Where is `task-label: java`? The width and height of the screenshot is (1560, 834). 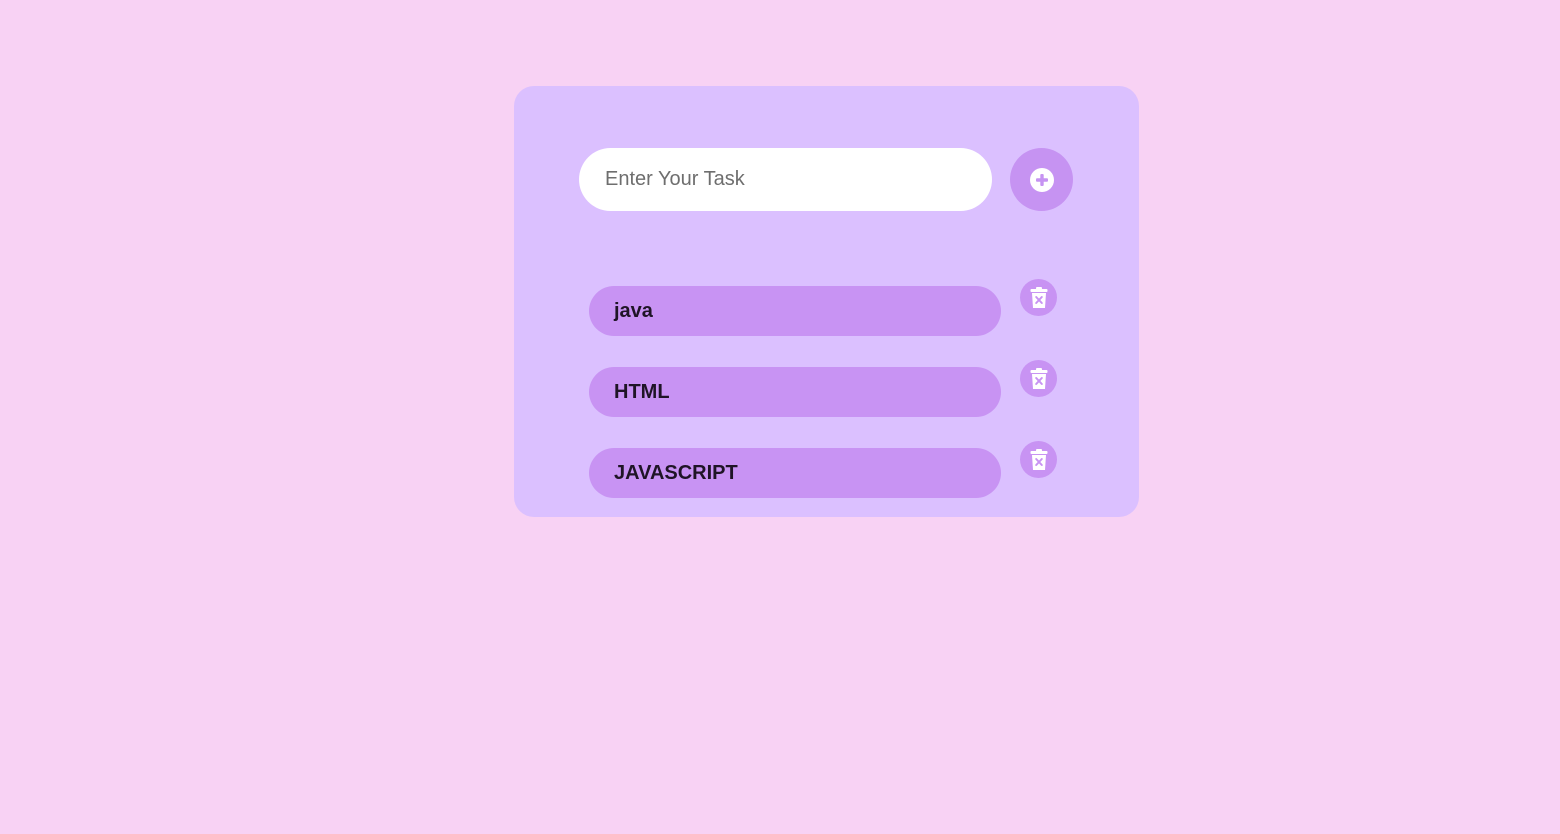 task-label: java is located at coordinates (795, 311).